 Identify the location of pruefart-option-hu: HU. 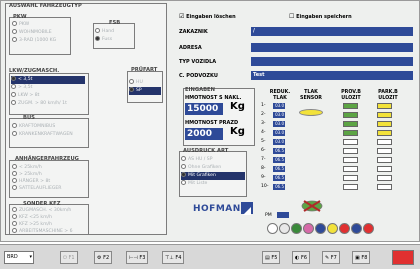
(145, 83).